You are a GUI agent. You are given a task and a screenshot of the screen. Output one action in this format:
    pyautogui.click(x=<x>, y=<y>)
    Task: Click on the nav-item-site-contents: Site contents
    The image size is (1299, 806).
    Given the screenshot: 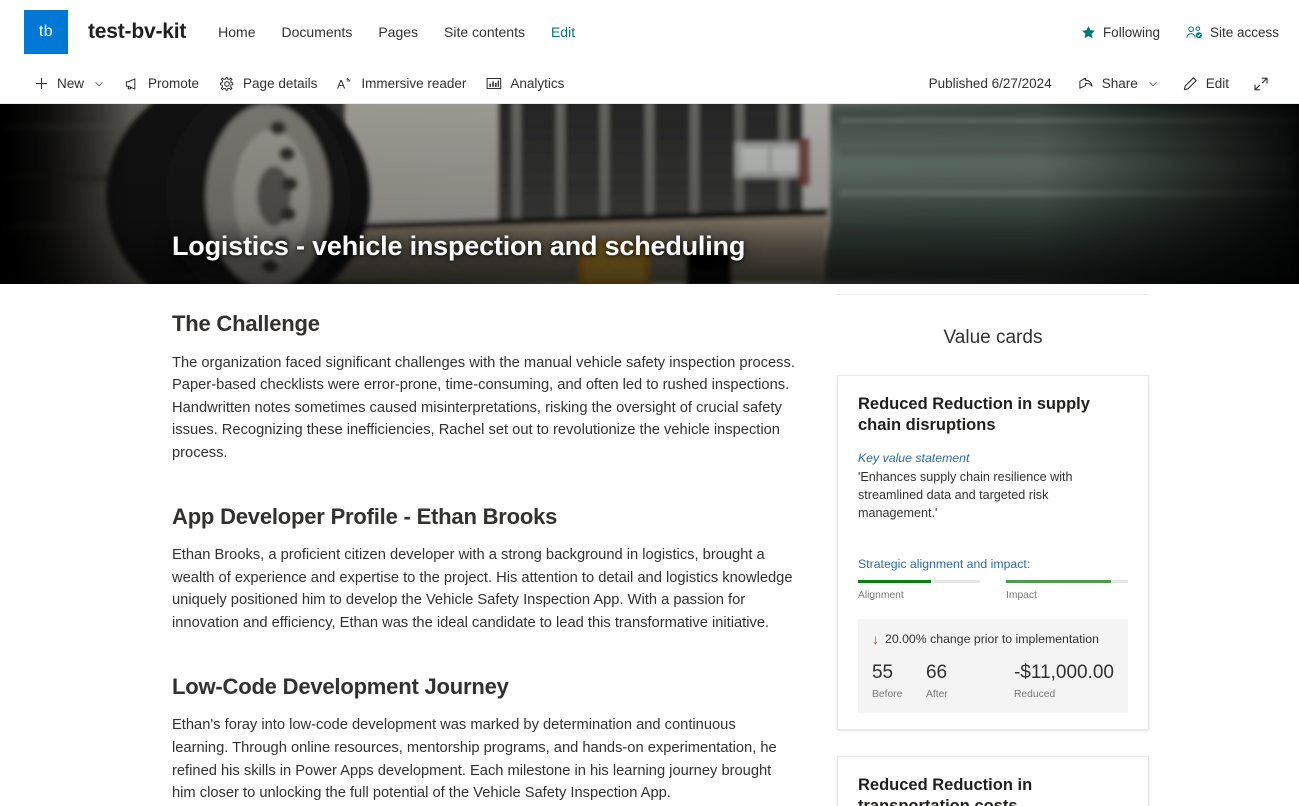 What is the action you would take?
    pyautogui.click(x=484, y=32)
    